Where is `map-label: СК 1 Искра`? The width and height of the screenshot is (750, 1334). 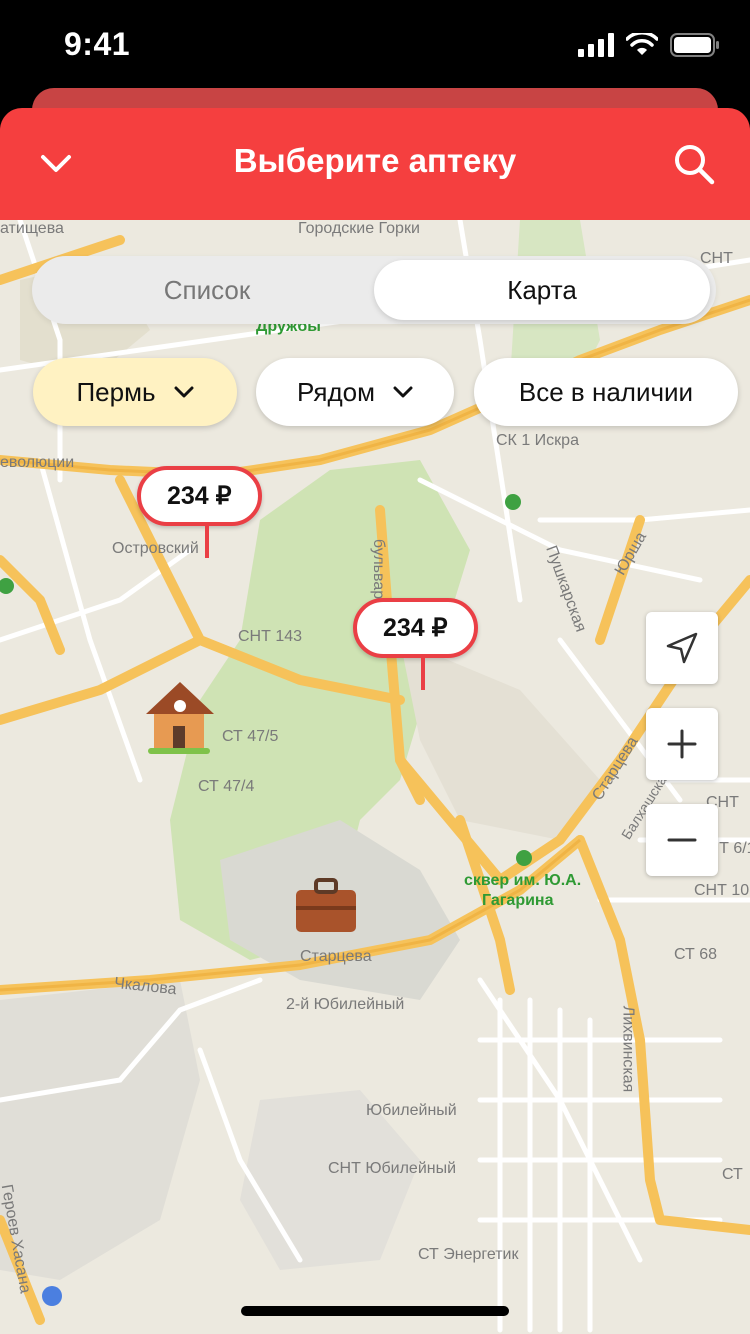
map-label: СК 1 Искра is located at coordinates (537, 440).